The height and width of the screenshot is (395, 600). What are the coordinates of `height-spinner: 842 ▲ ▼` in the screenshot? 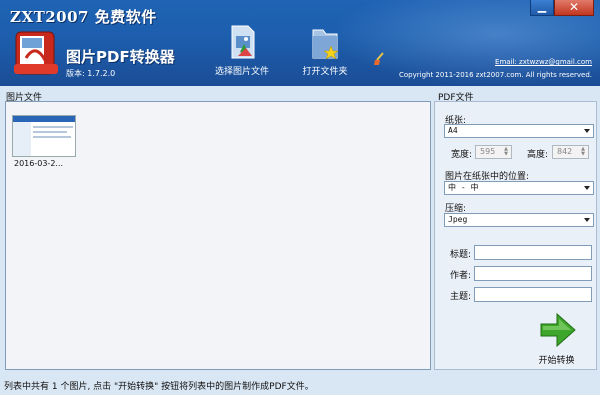 It's located at (570, 152).